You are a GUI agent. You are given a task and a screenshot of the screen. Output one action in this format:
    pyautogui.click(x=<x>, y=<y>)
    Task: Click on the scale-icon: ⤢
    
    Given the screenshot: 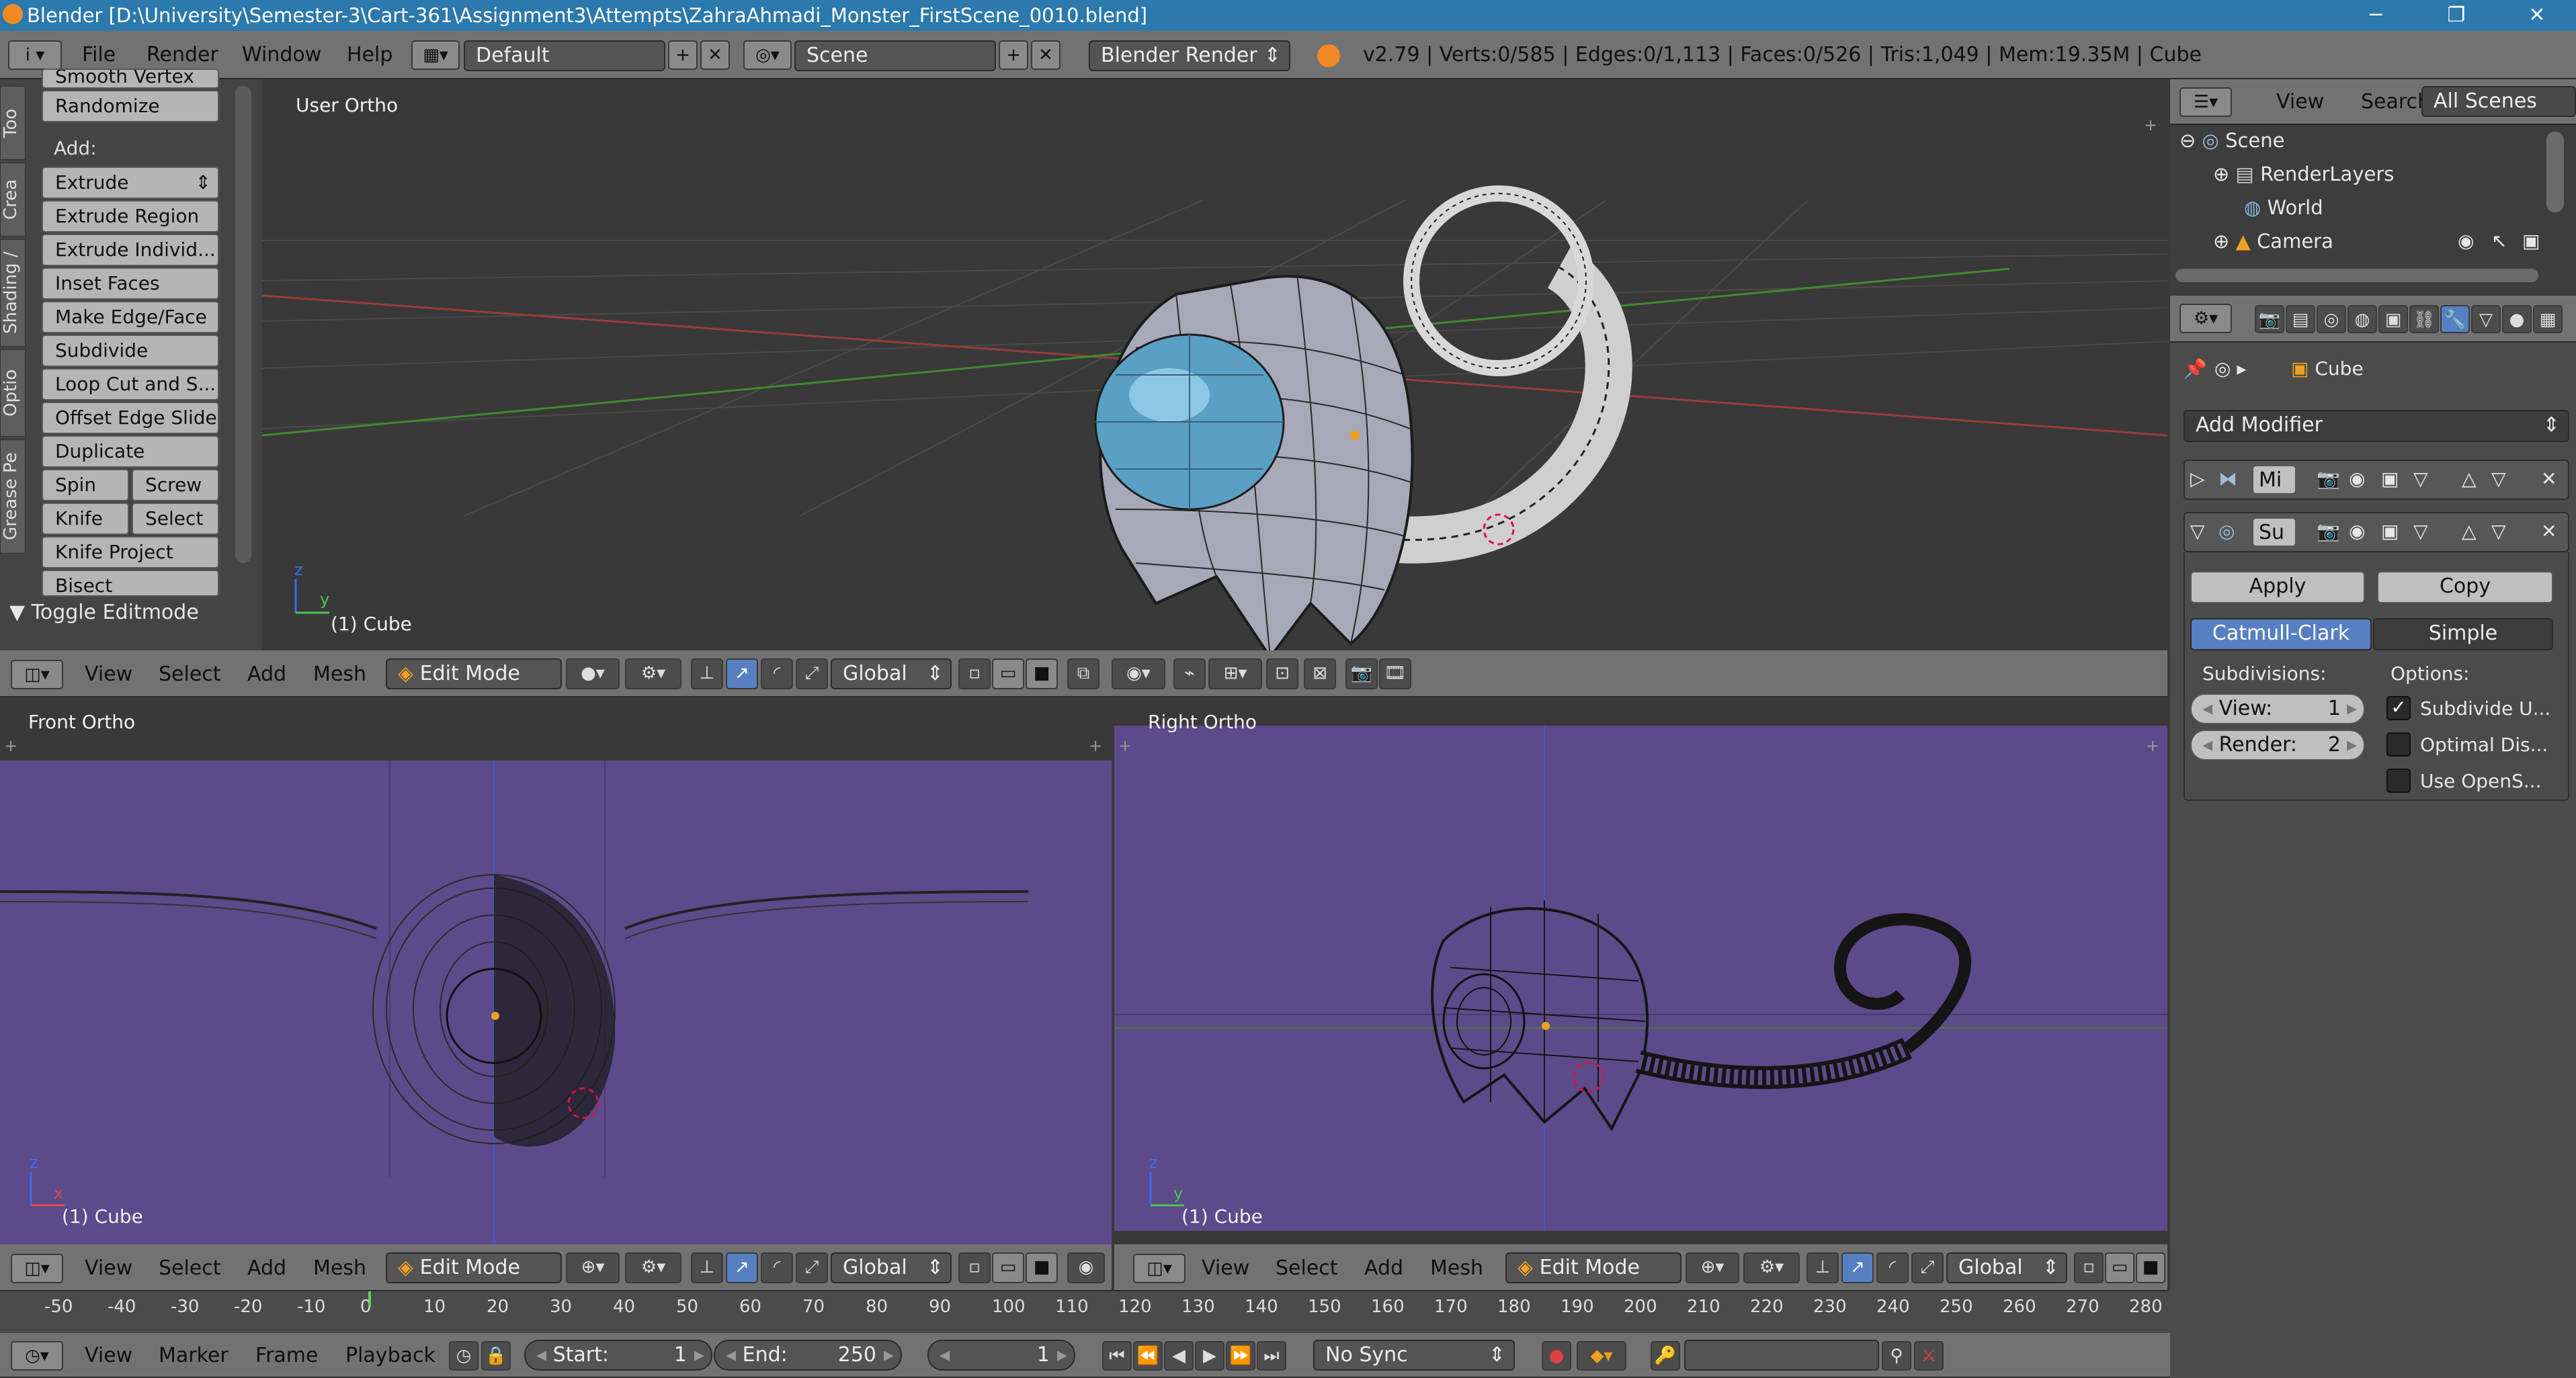 What is the action you would take?
    pyautogui.click(x=812, y=673)
    